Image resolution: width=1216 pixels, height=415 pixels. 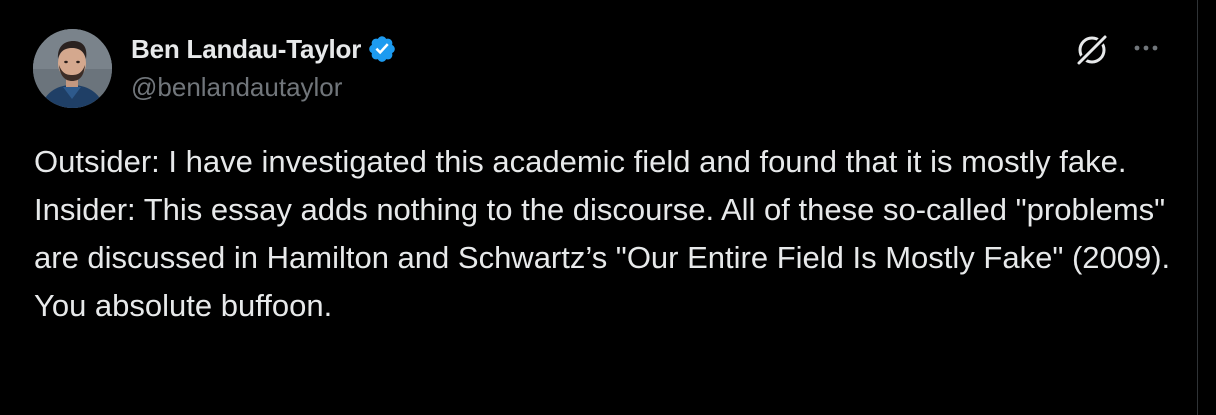 I want to click on profile-photo-icon, so click(x=72, y=68).